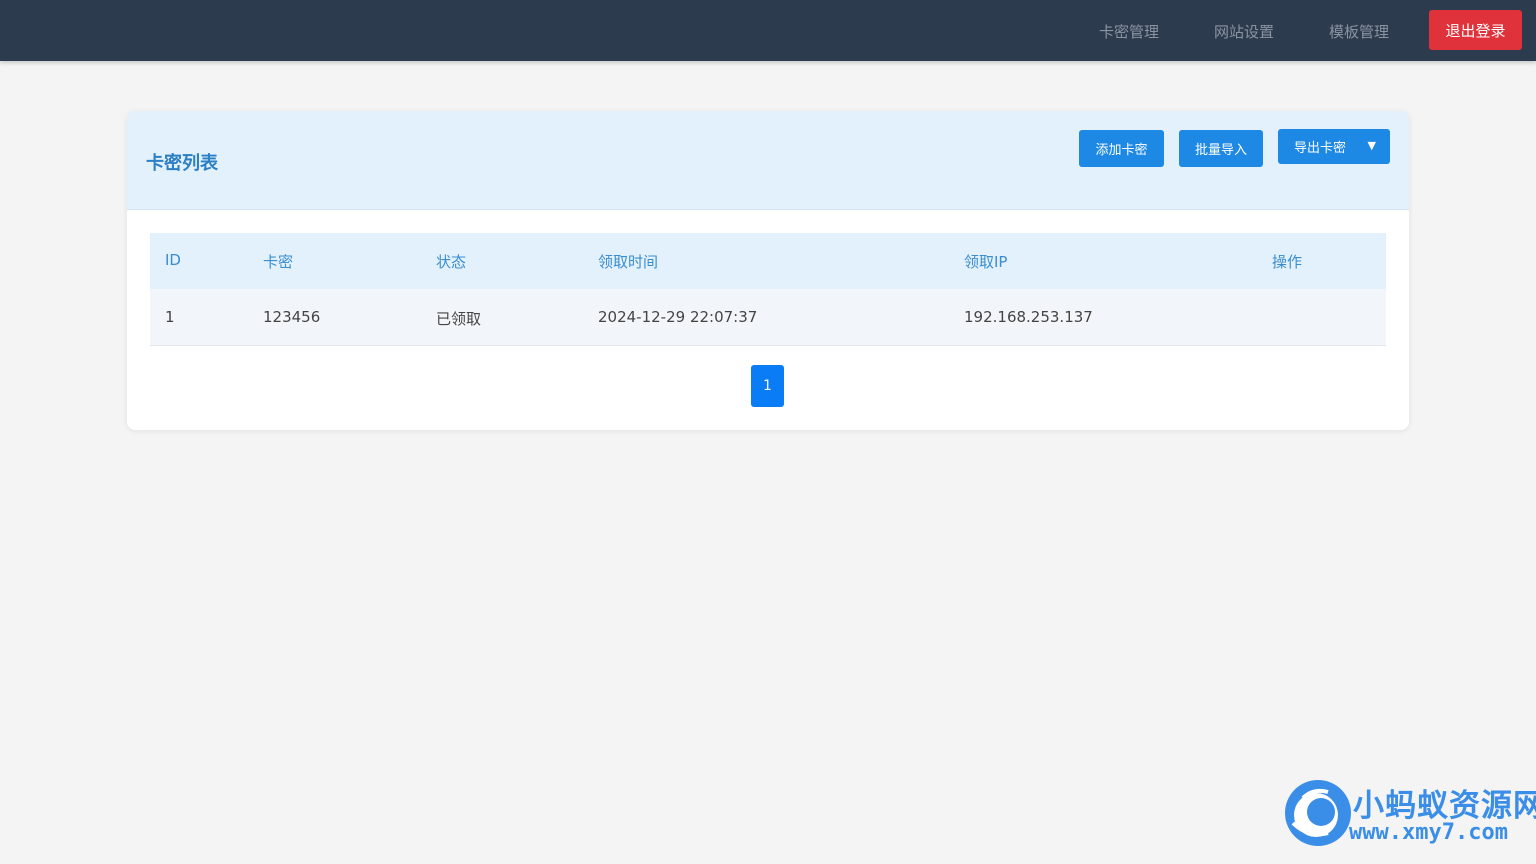  I want to click on watermark: 小蚂蚁资源网 www.xmy7.com, so click(1409, 813).